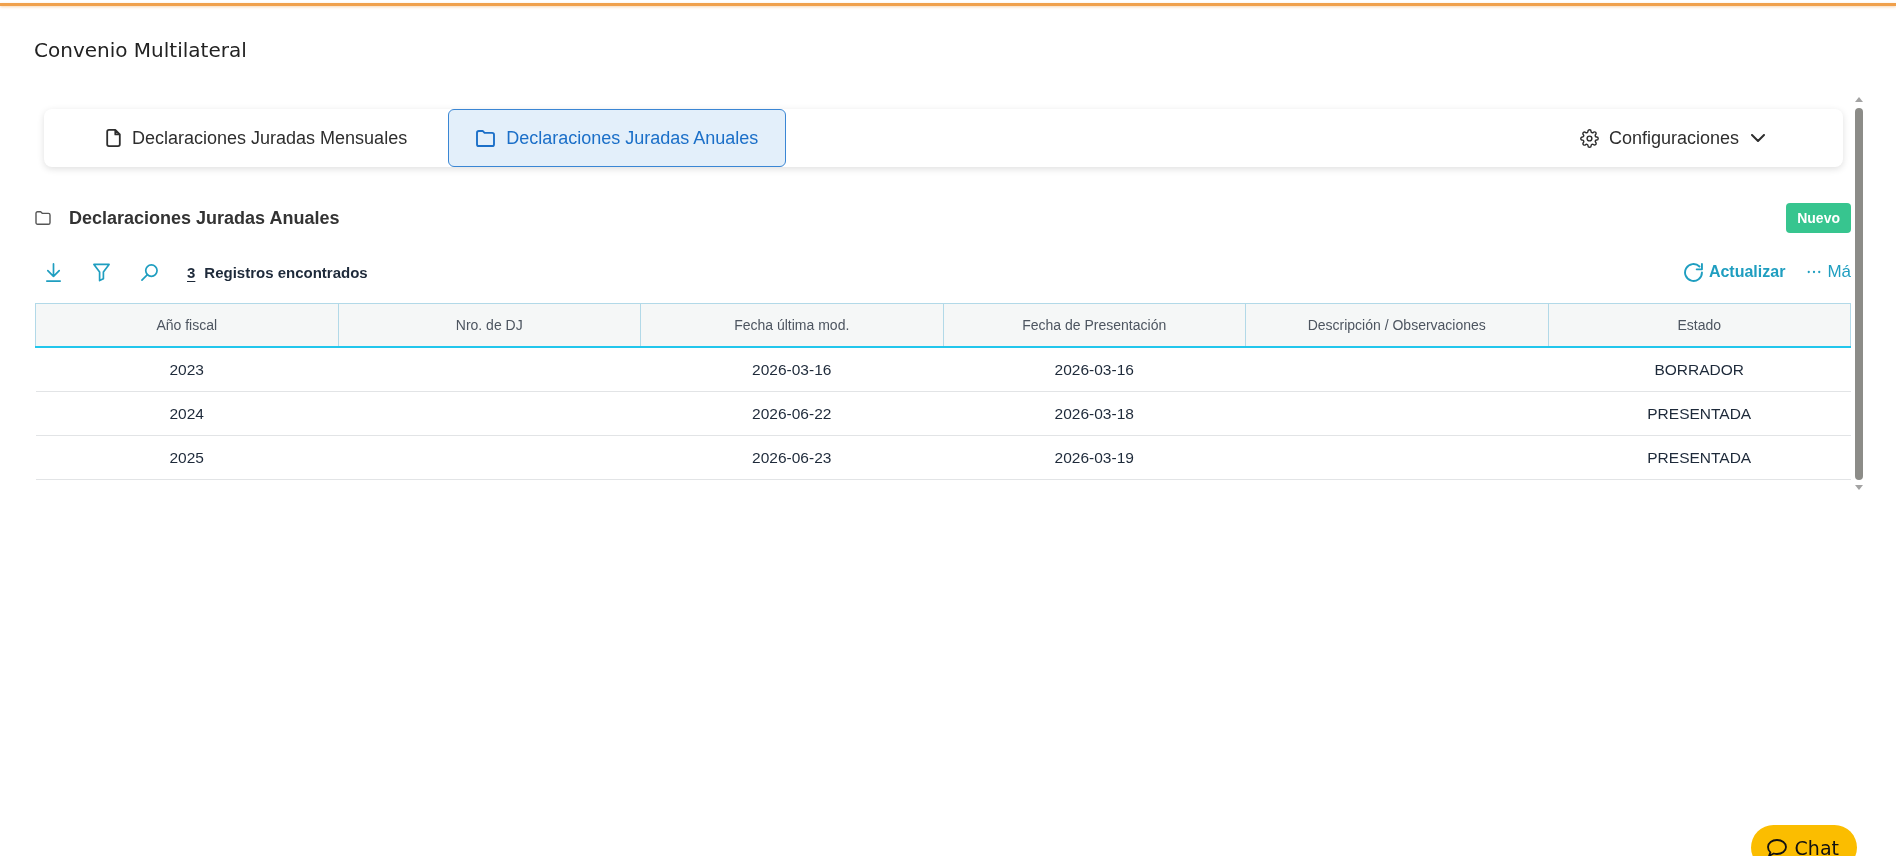  I want to click on speech-bubble-icon, so click(1776, 847).